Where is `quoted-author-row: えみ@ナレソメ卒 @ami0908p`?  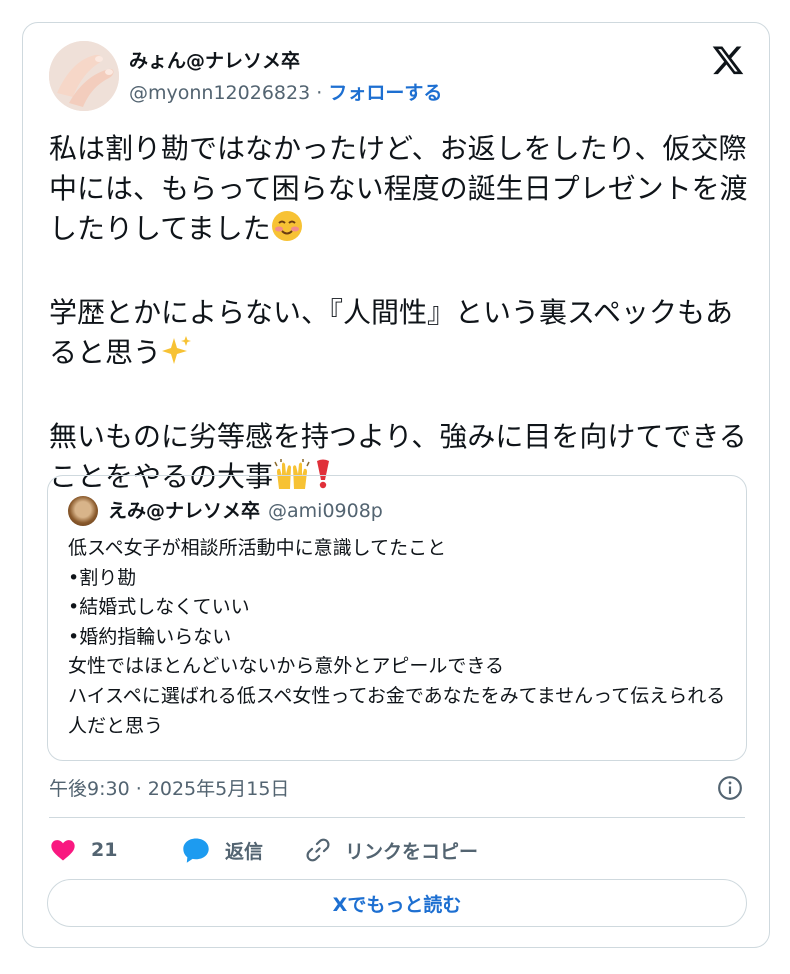
quoted-author-row: えみ@ナレソメ卒 @ami0908p is located at coordinates (245, 511).